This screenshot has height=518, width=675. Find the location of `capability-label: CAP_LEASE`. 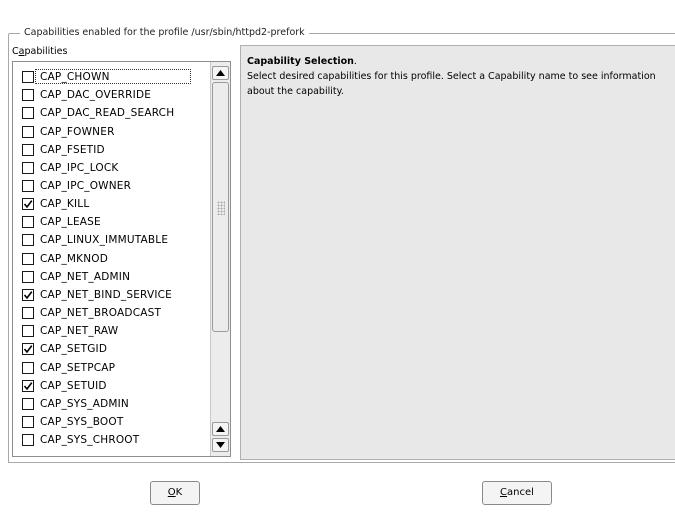

capability-label: CAP_LEASE is located at coordinates (70, 222).